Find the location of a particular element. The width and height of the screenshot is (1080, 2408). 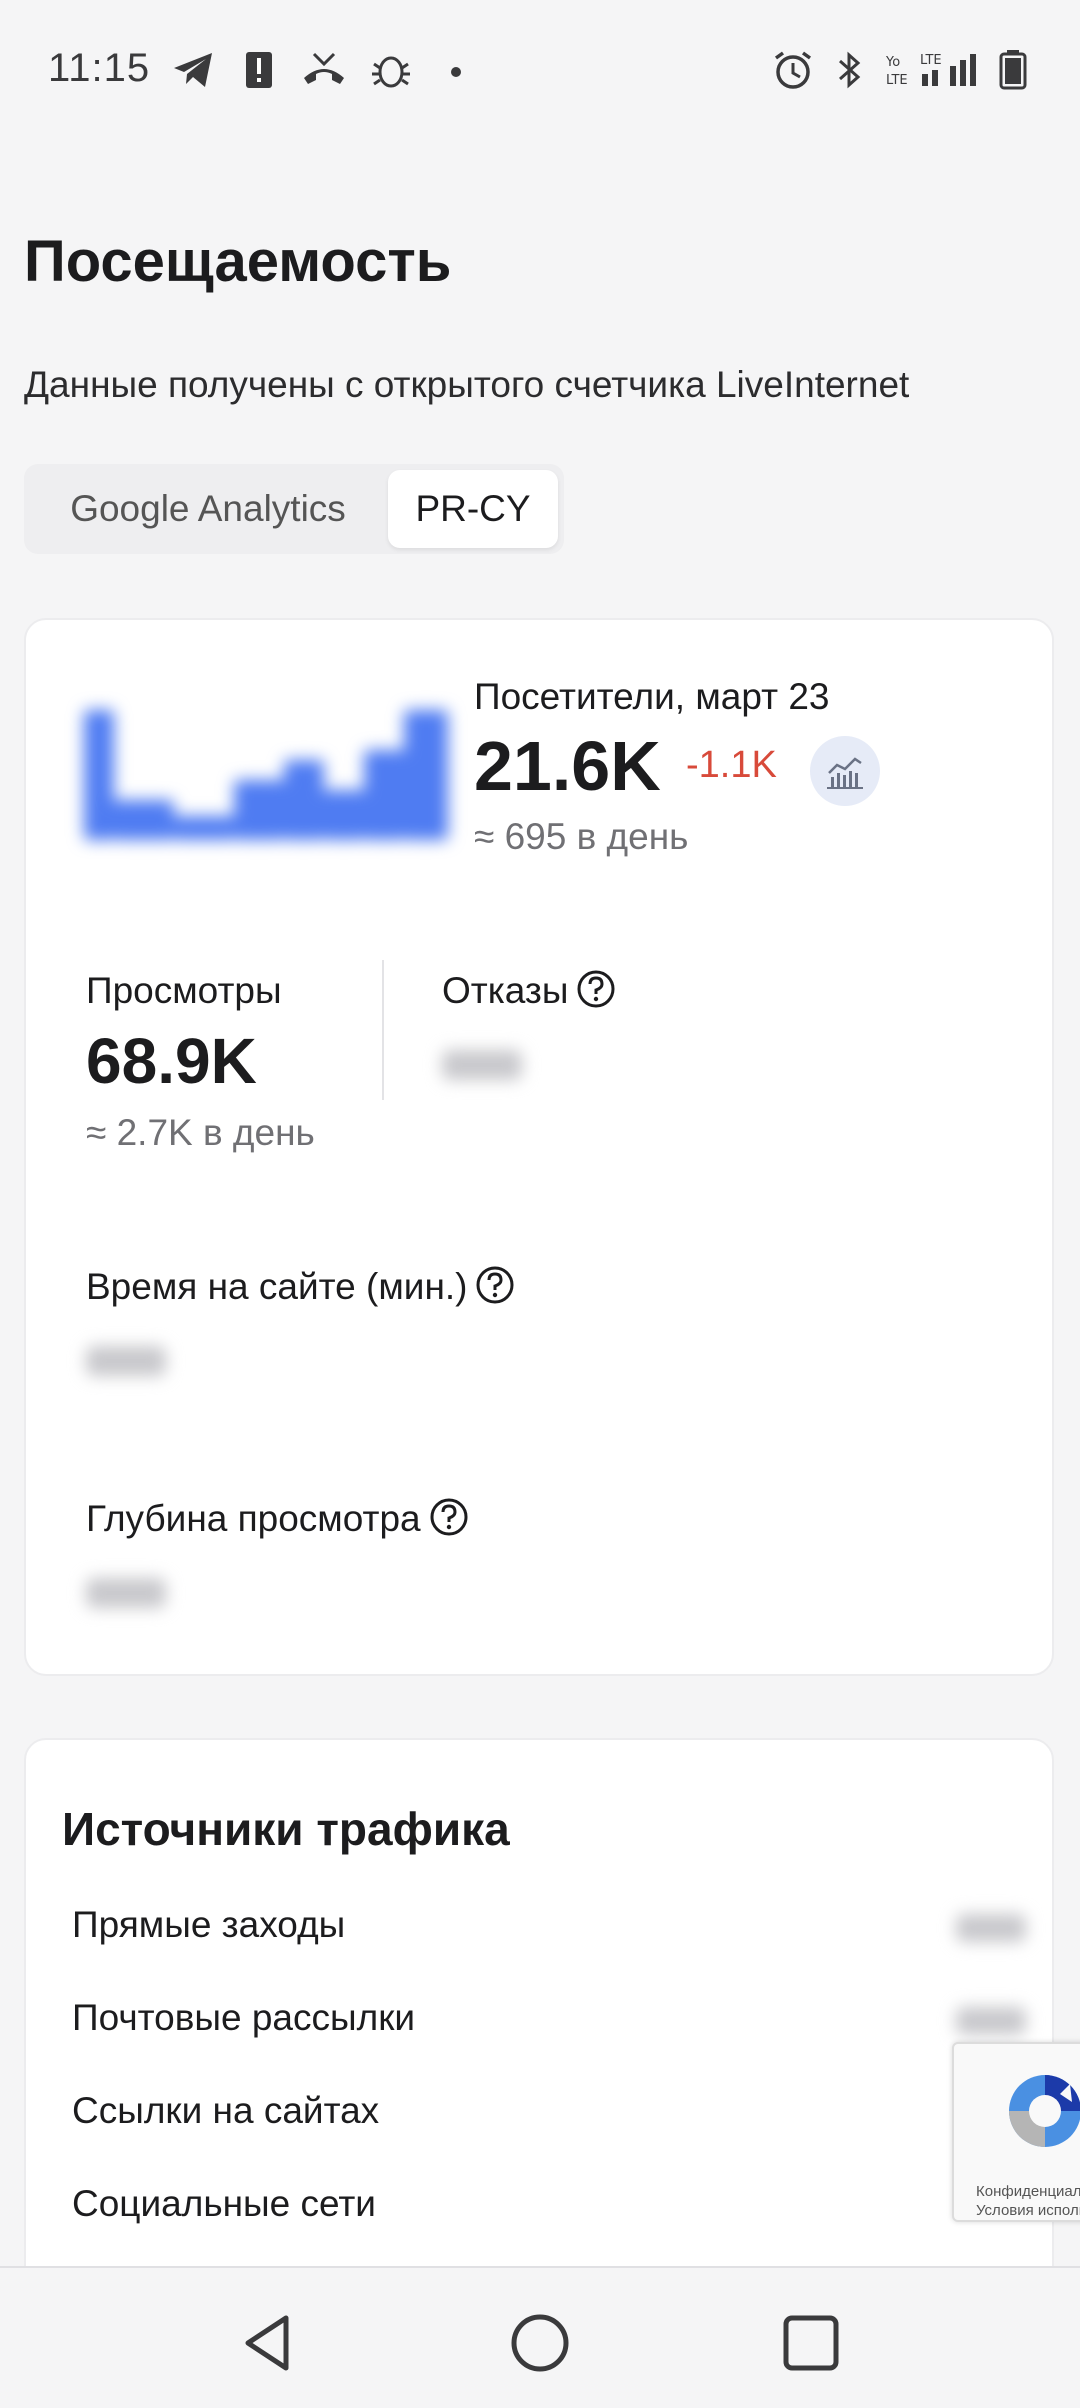

page-title: Посещаемость is located at coordinates (238, 261).